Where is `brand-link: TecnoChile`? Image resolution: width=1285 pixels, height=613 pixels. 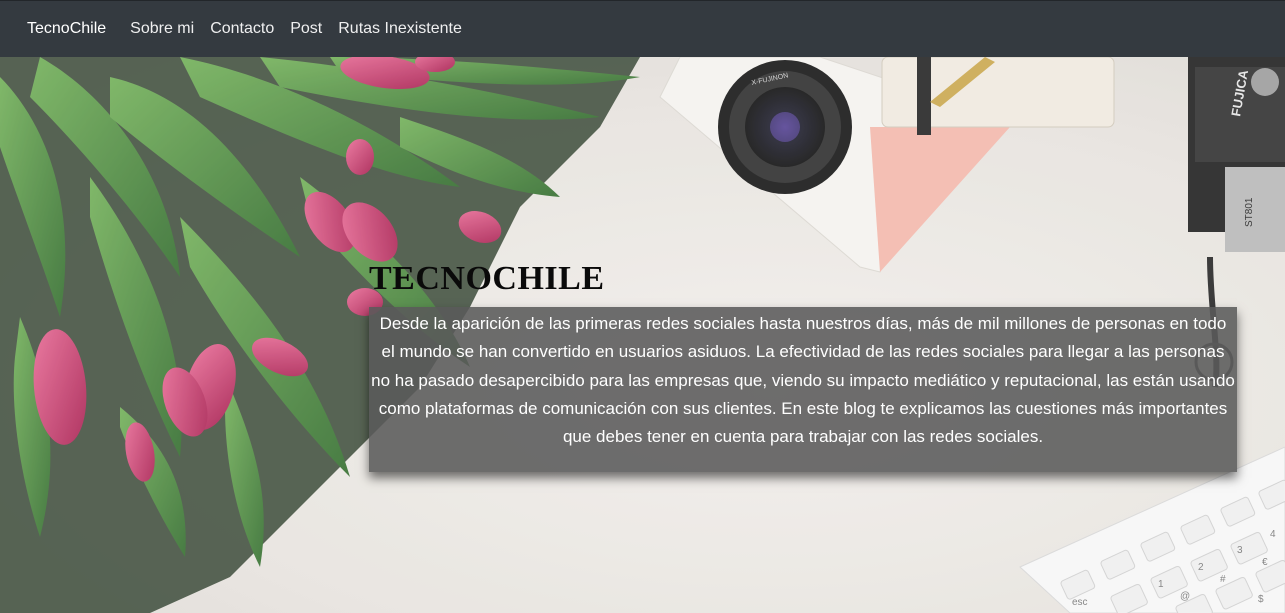
brand-link: TecnoChile is located at coordinates (66, 29).